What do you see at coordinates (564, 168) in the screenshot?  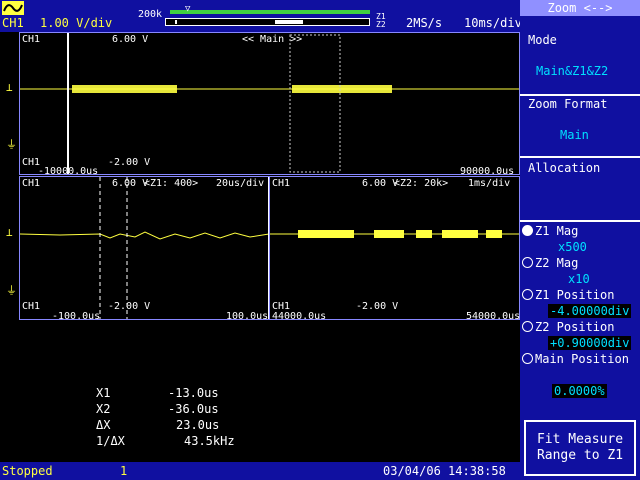 I see `allocation-label: Allocation` at bounding box center [564, 168].